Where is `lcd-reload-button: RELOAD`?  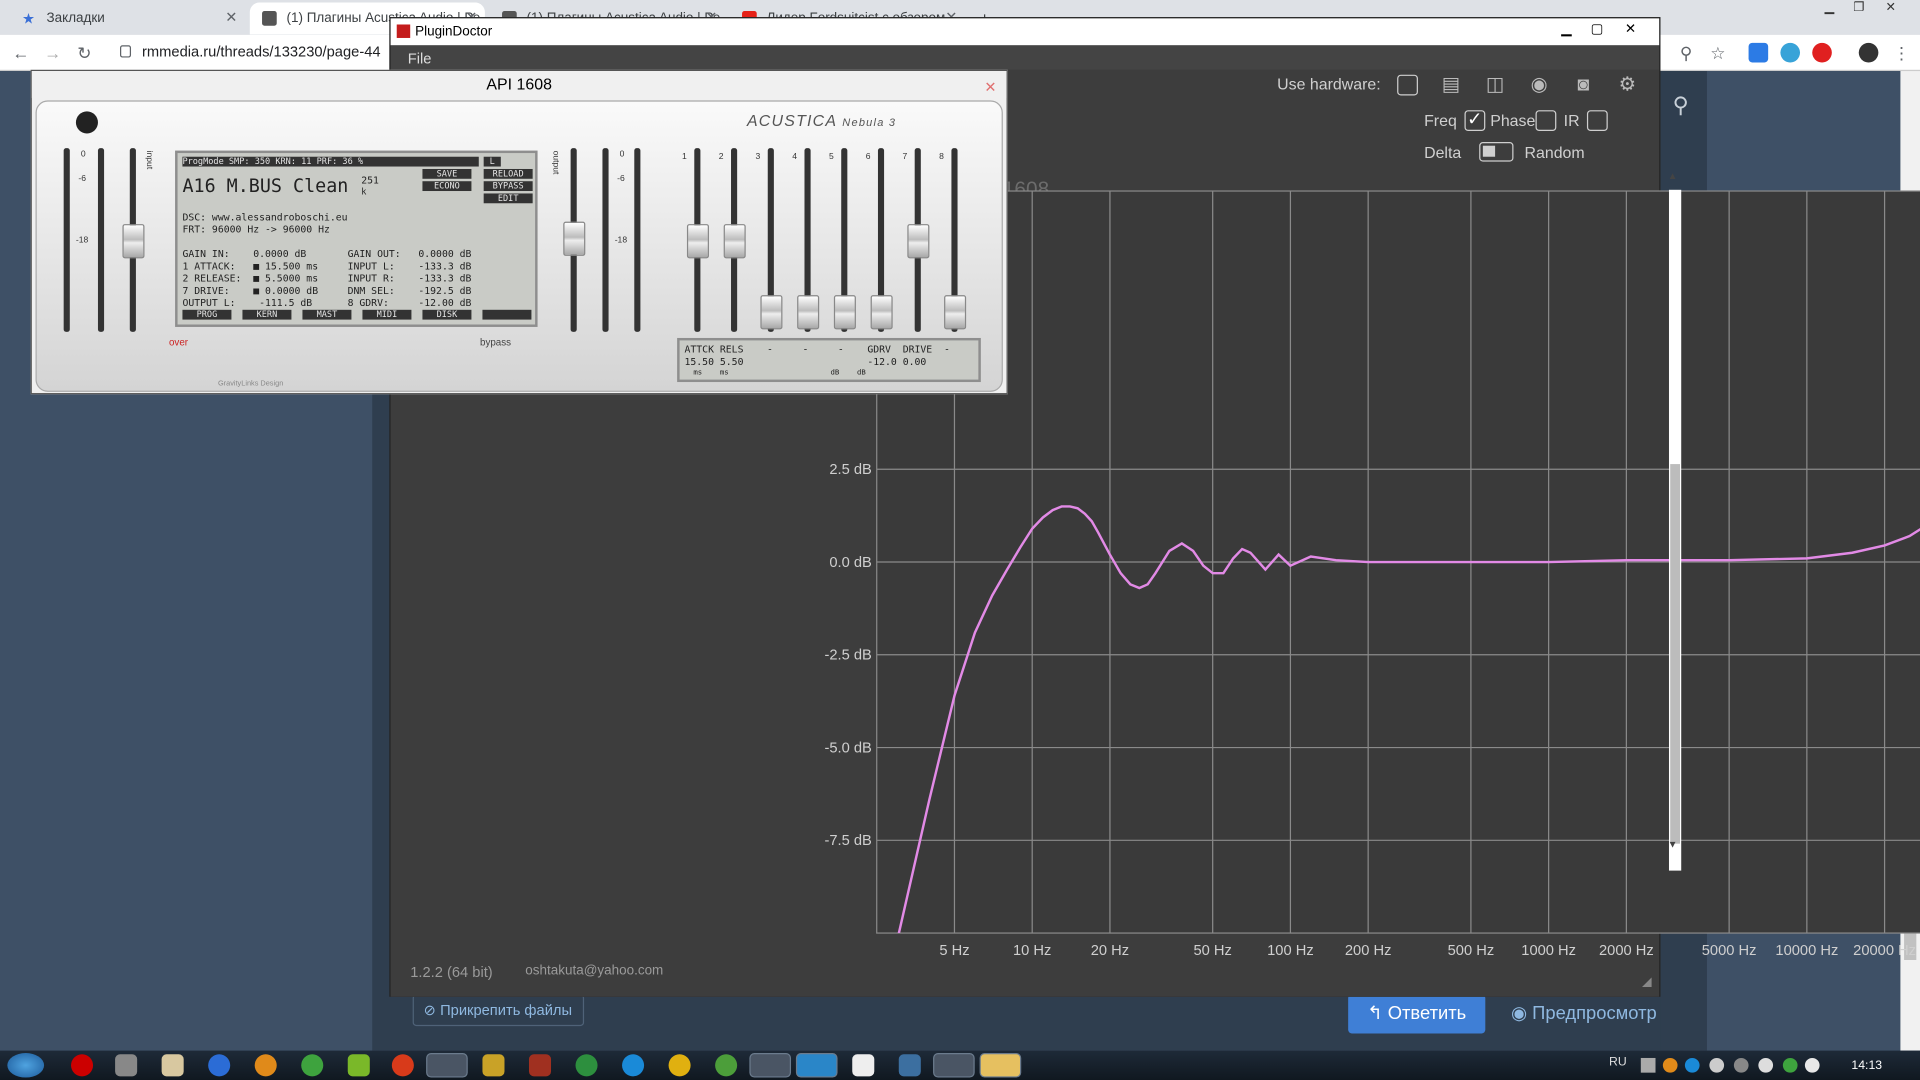 lcd-reload-button: RELOAD is located at coordinates (508, 173).